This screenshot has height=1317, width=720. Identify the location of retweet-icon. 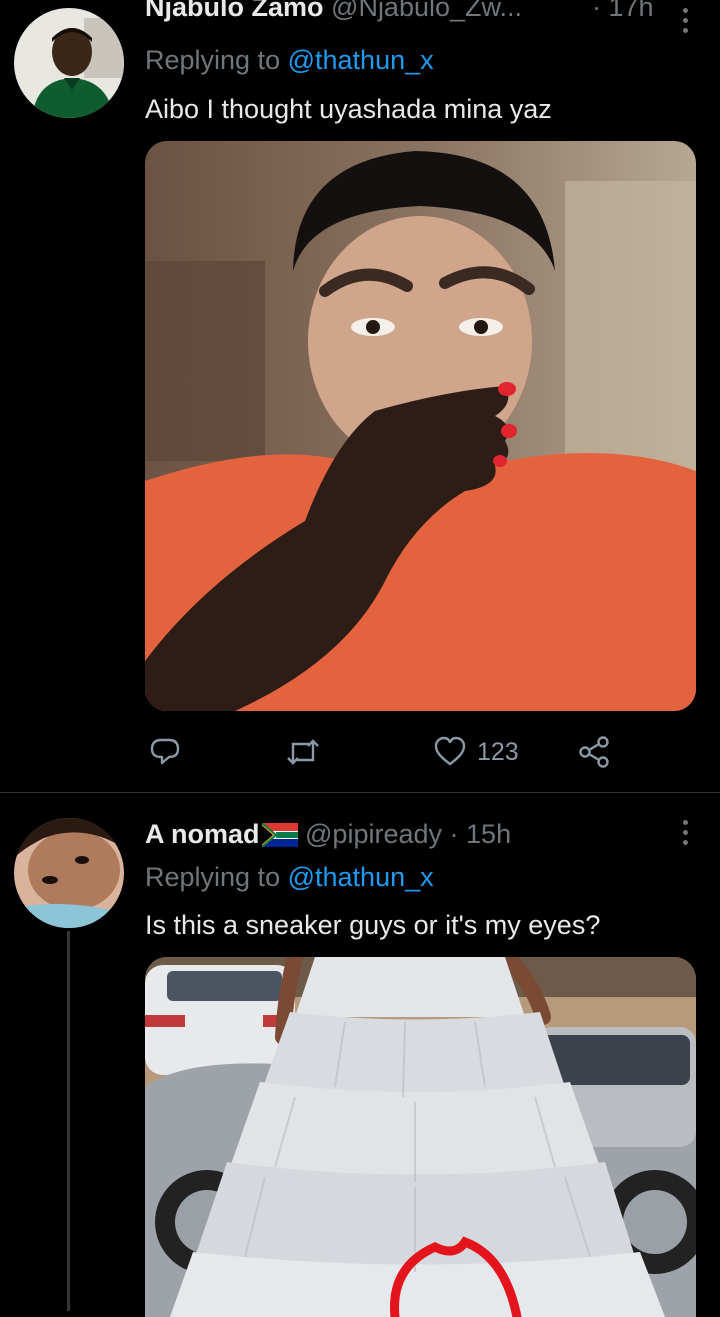
(303, 752).